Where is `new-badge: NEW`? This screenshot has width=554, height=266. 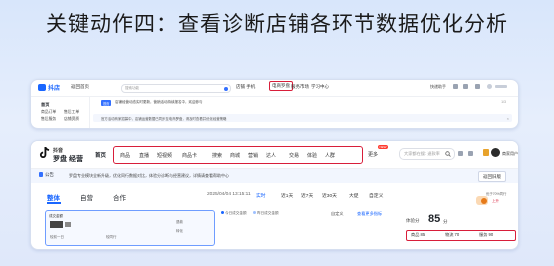
new-badge: NEW is located at coordinates (383, 147).